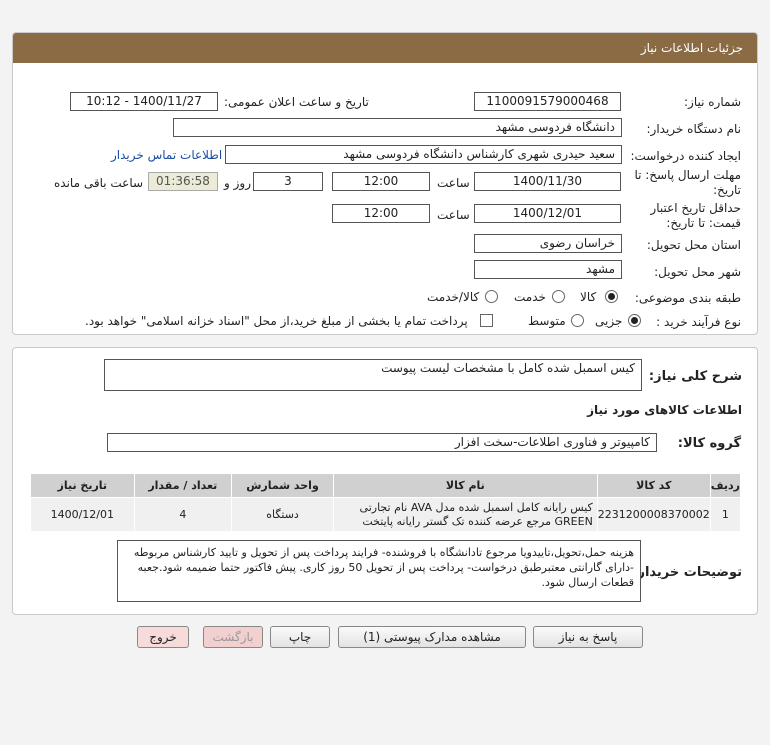 The height and width of the screenshot is (745, 770). I want to click on remaining-time-field: 01:36:58, so click(183, 181).